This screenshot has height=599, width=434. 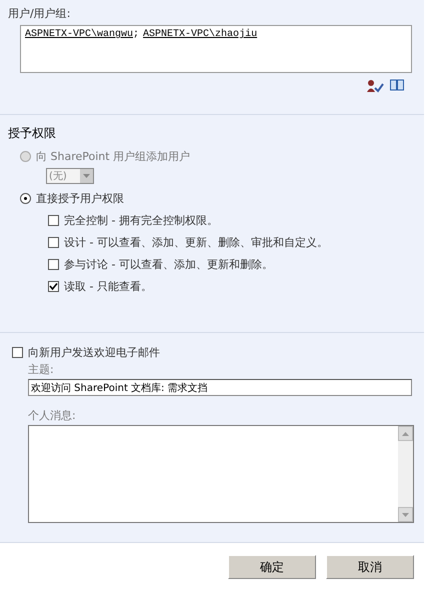 What do you see at coordinates (108, 286) in the screenshot?
I see `permission-label: 读取 - 只能查看。` at bounding box center [108, 286].